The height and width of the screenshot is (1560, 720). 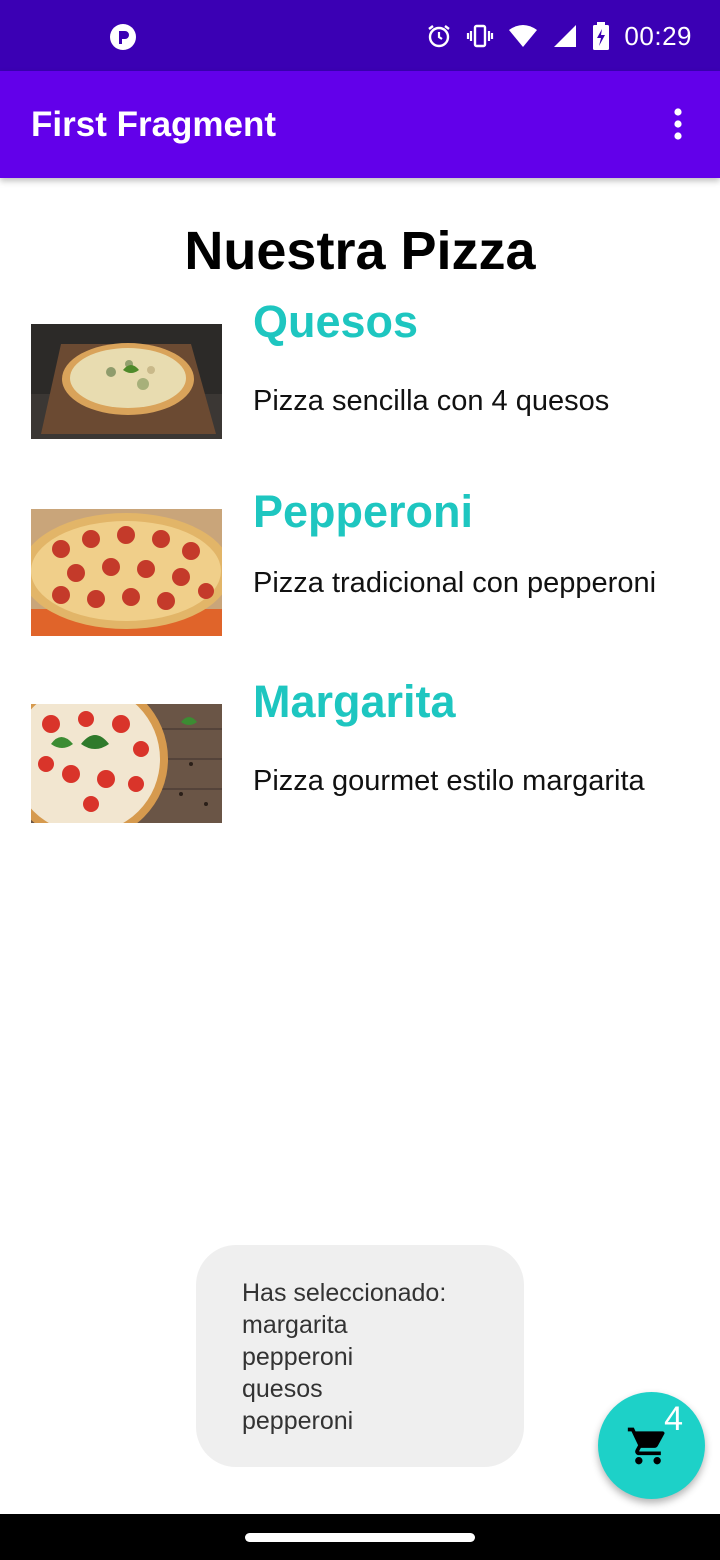 I want to click on app-bar: First Fragment, so click(x=360, y=124).